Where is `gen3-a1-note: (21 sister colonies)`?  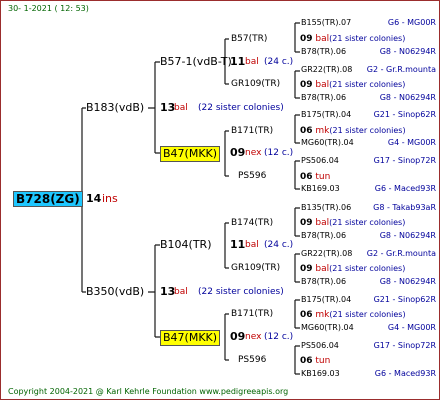 gen3-a1-note: (21 sister colonies) is located at coordinates (367, 38).